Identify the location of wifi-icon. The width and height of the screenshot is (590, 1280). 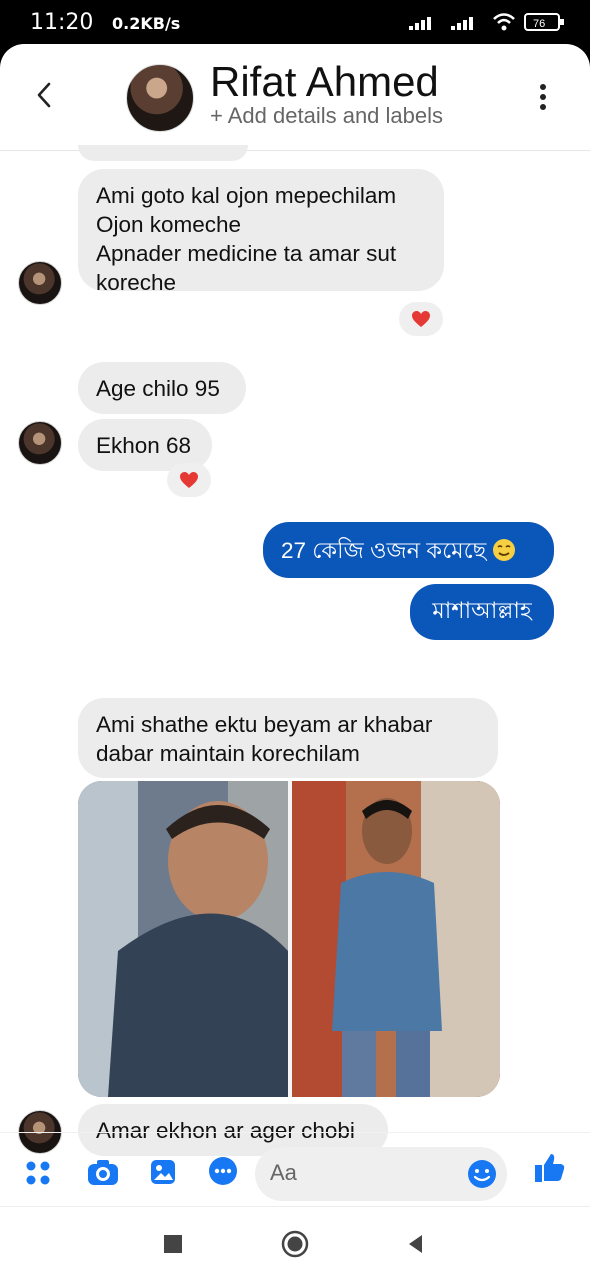
(504, 22).